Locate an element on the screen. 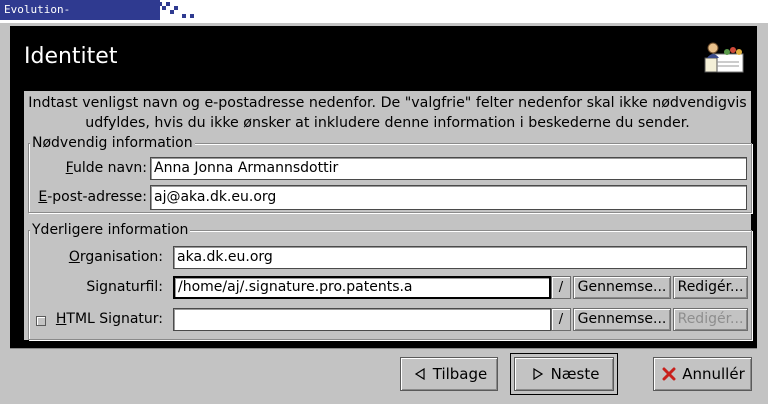  title-bar-decoration is located at coordinates (178, 11).